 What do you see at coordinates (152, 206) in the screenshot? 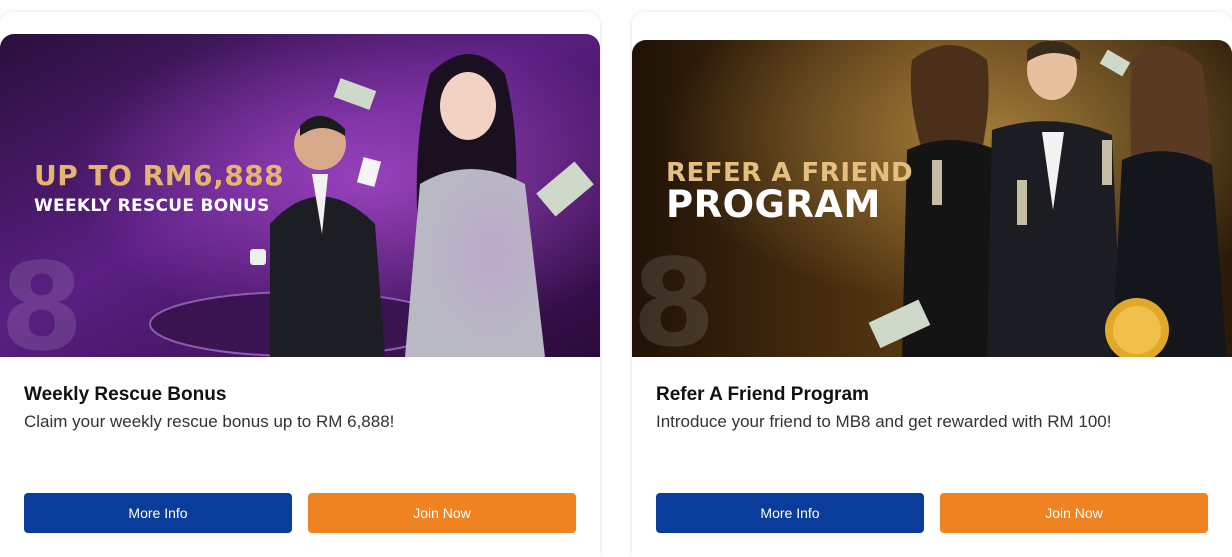
I see `banner-headline-subtitle: WEEKLY RESCUE BONUS` at bounding box center [152, 206].